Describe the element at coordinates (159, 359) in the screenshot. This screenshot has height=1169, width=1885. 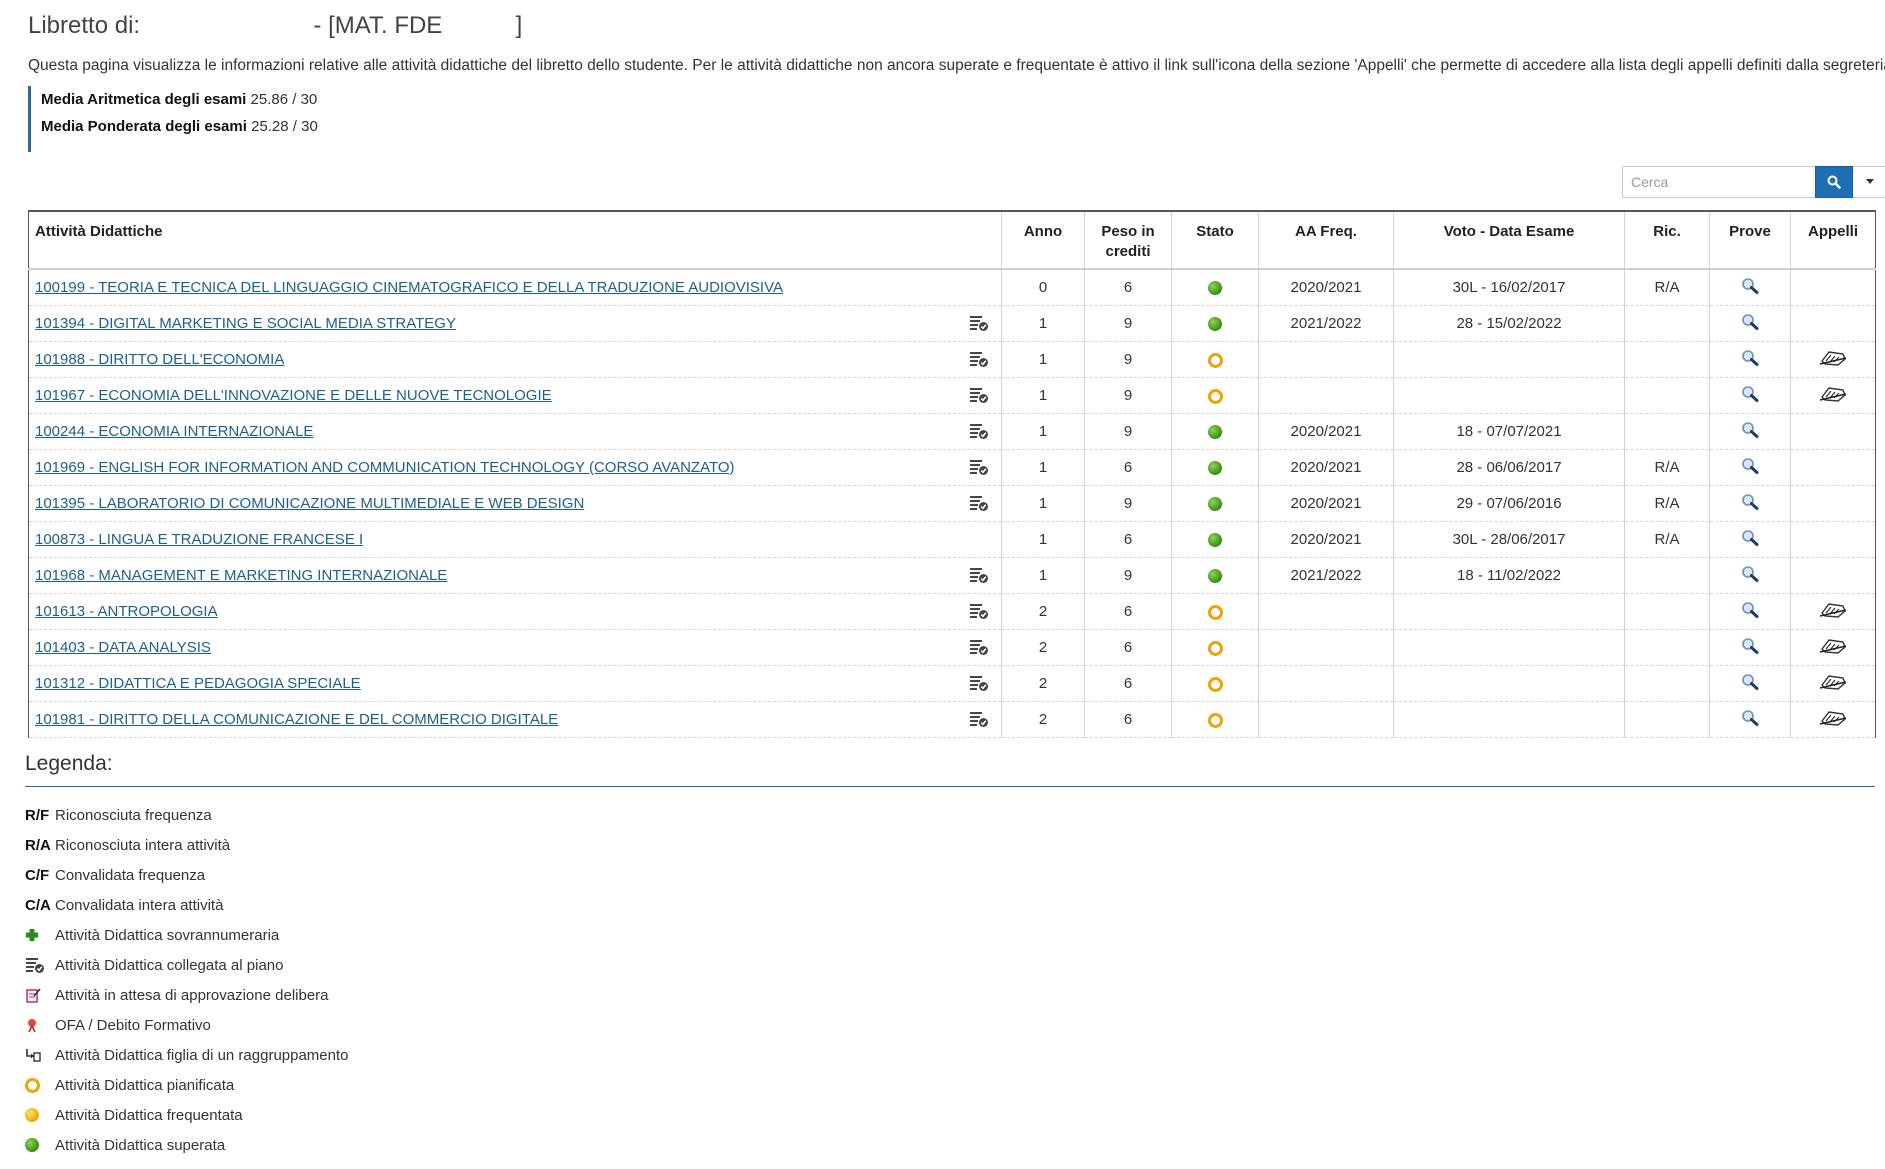
I see `activity-link: 101988 - DIRITTO DELL'ECONOMIA` at that location.